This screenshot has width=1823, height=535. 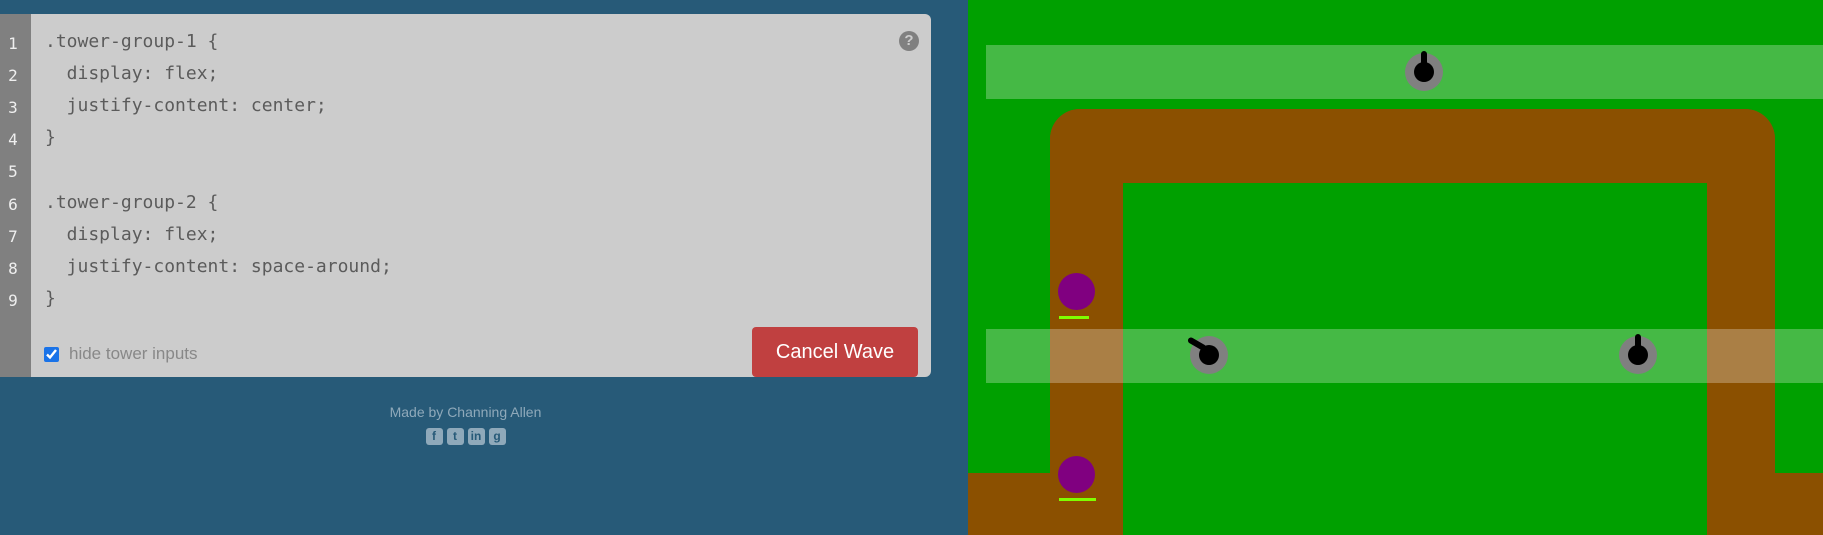 I want to click on hide-tower-inputs-toggle: hide tower inputs, so click(x=121, y=354).